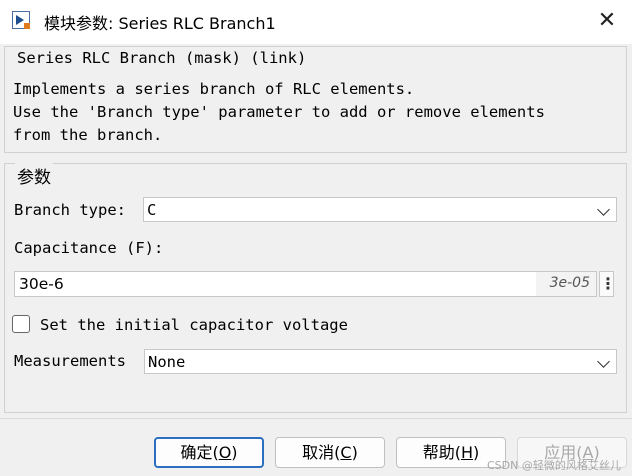 Image resolution: width=632 pixels, height=476 pixels. I want to click on initial-voltage-checkbox, so click(21, 324).